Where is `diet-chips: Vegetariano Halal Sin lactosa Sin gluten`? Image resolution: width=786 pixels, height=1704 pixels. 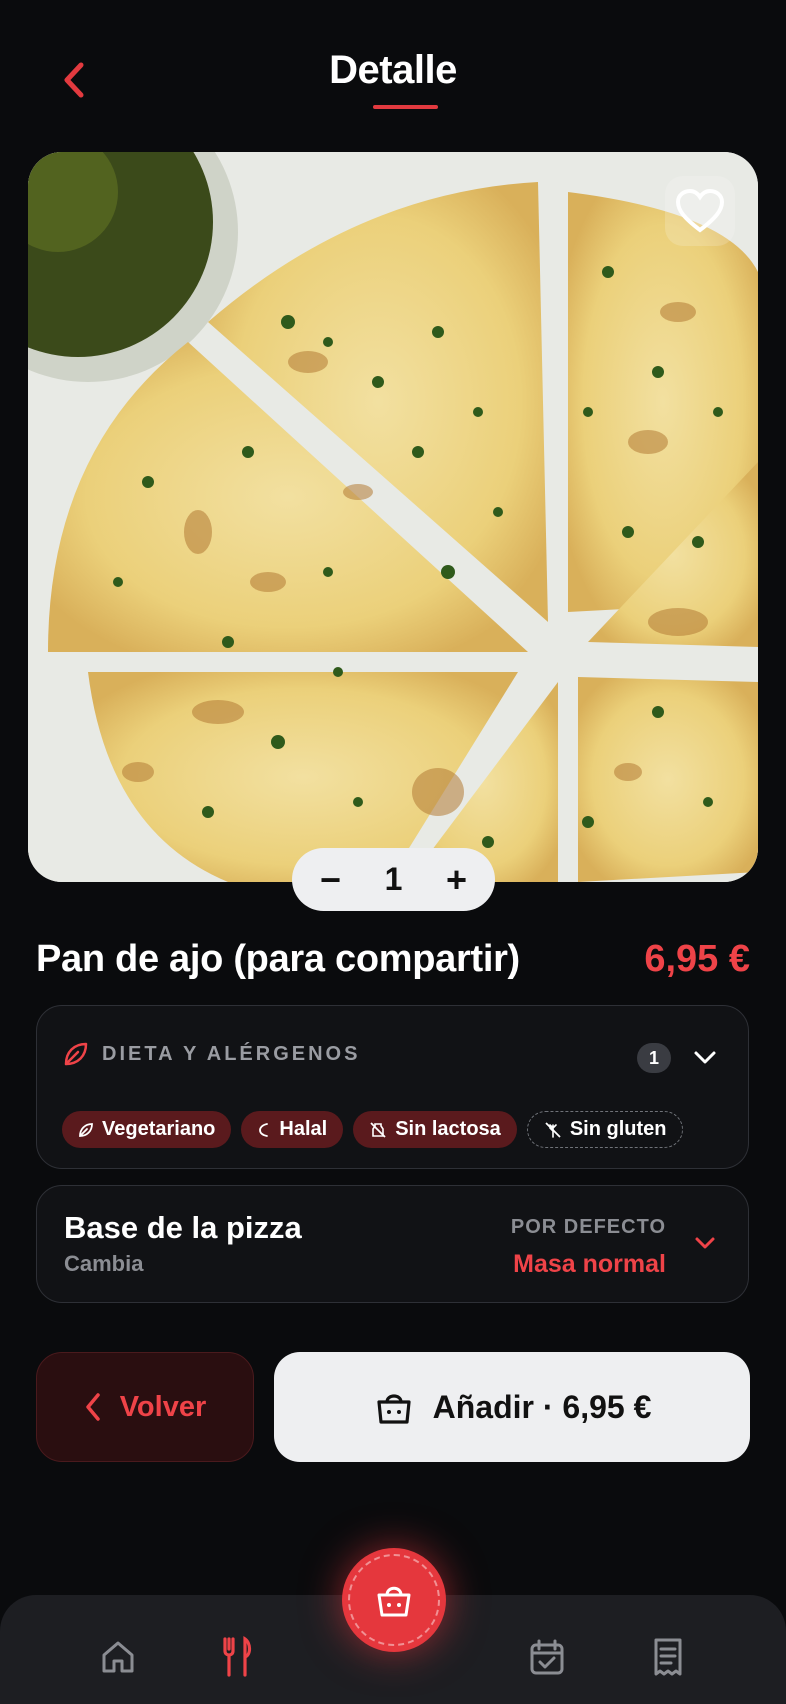
diet-chips: Vegetariano Halal Sin lactosa Sin gluten is located at coordinates (373, 1129).